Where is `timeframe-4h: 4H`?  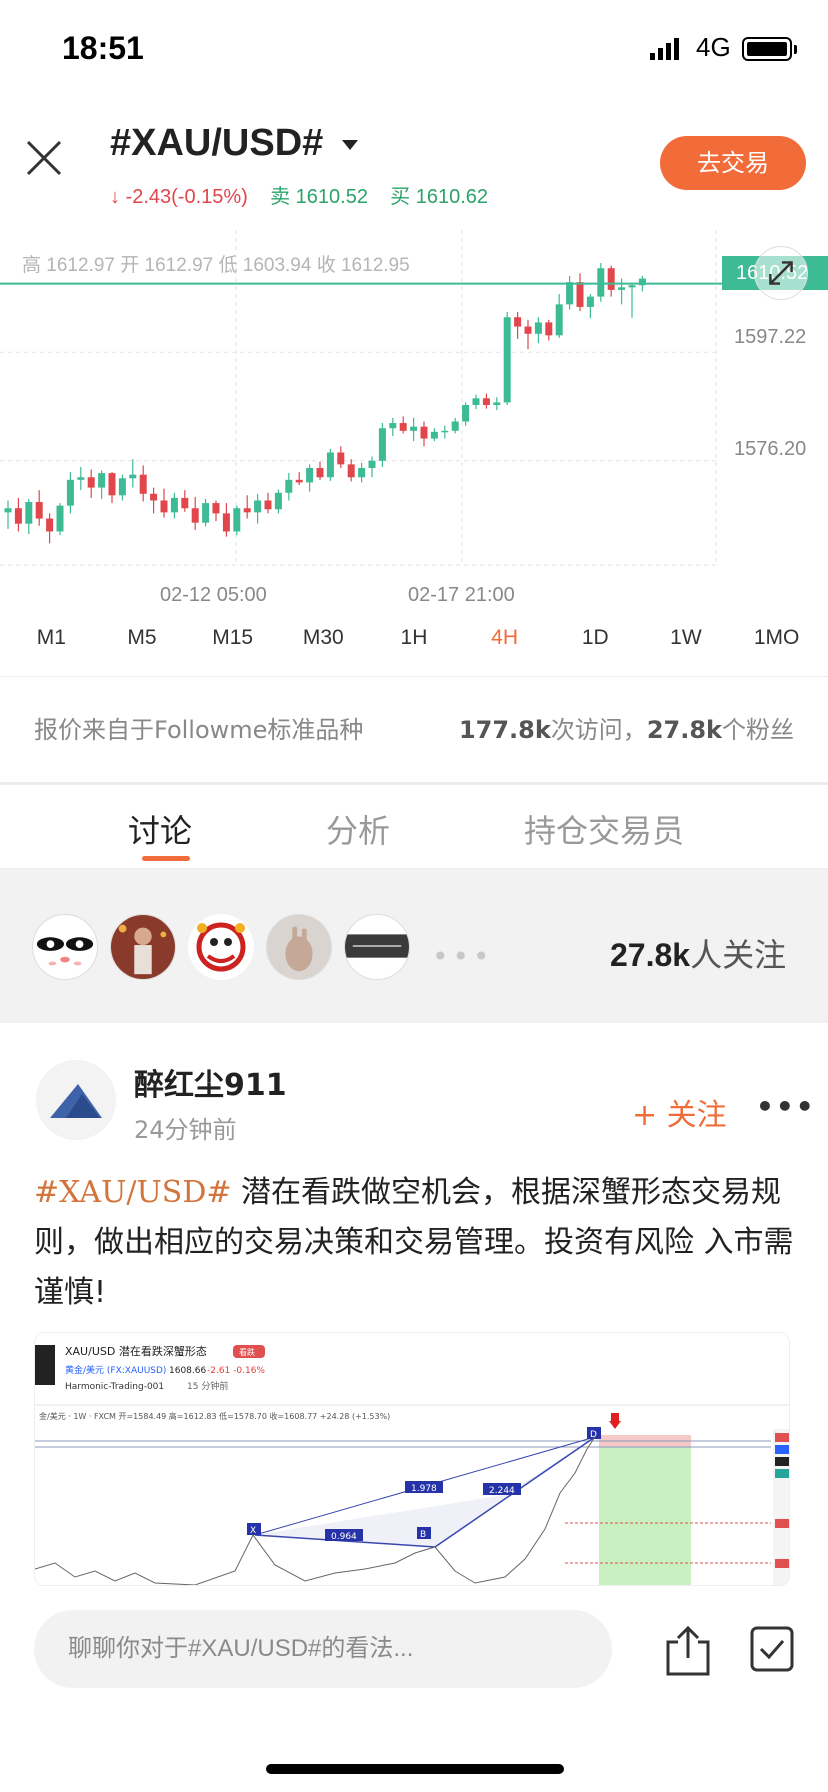 timeframe-4h: 4H is located at coordinates (505, 644).